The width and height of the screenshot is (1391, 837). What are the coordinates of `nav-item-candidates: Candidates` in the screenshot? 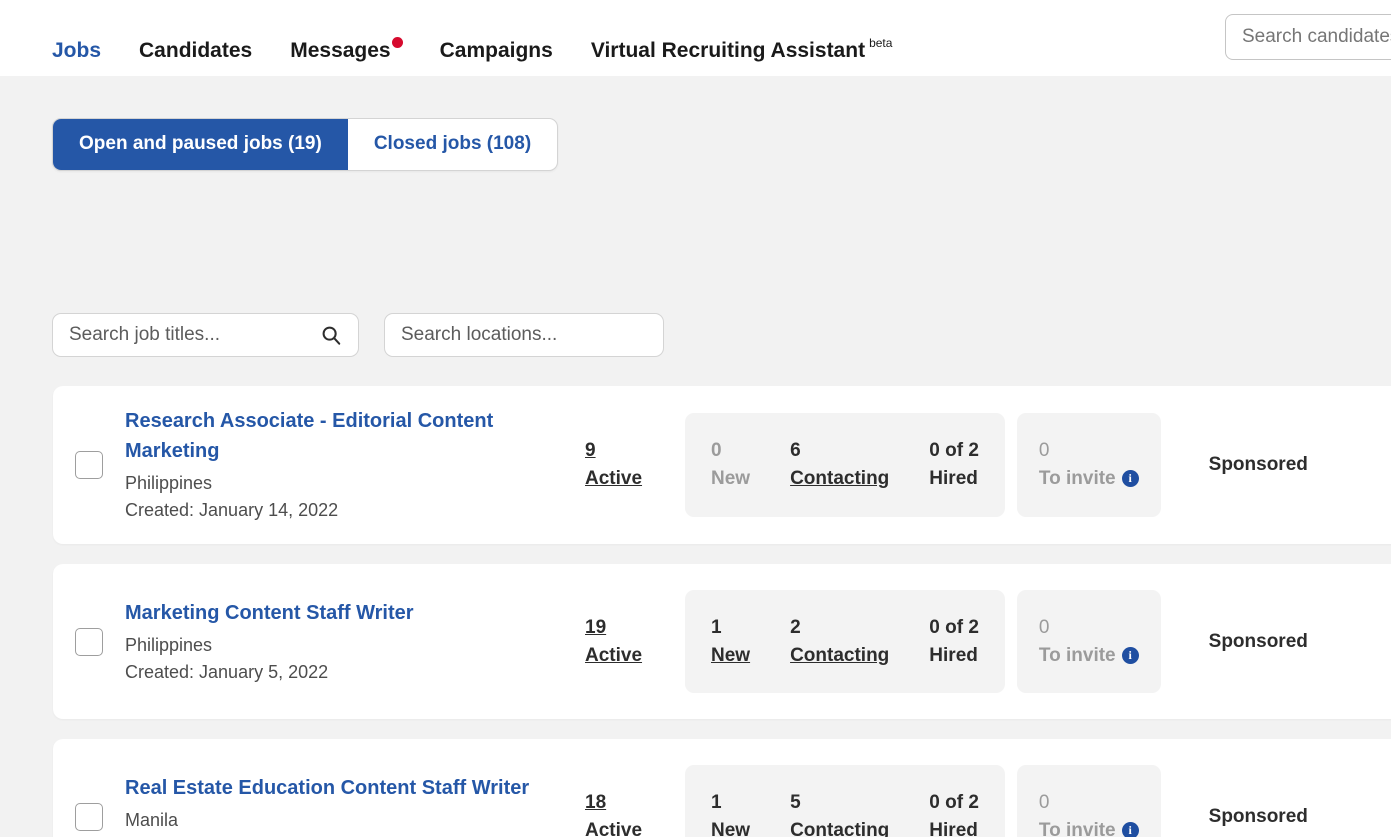 It's located at (195, 41).